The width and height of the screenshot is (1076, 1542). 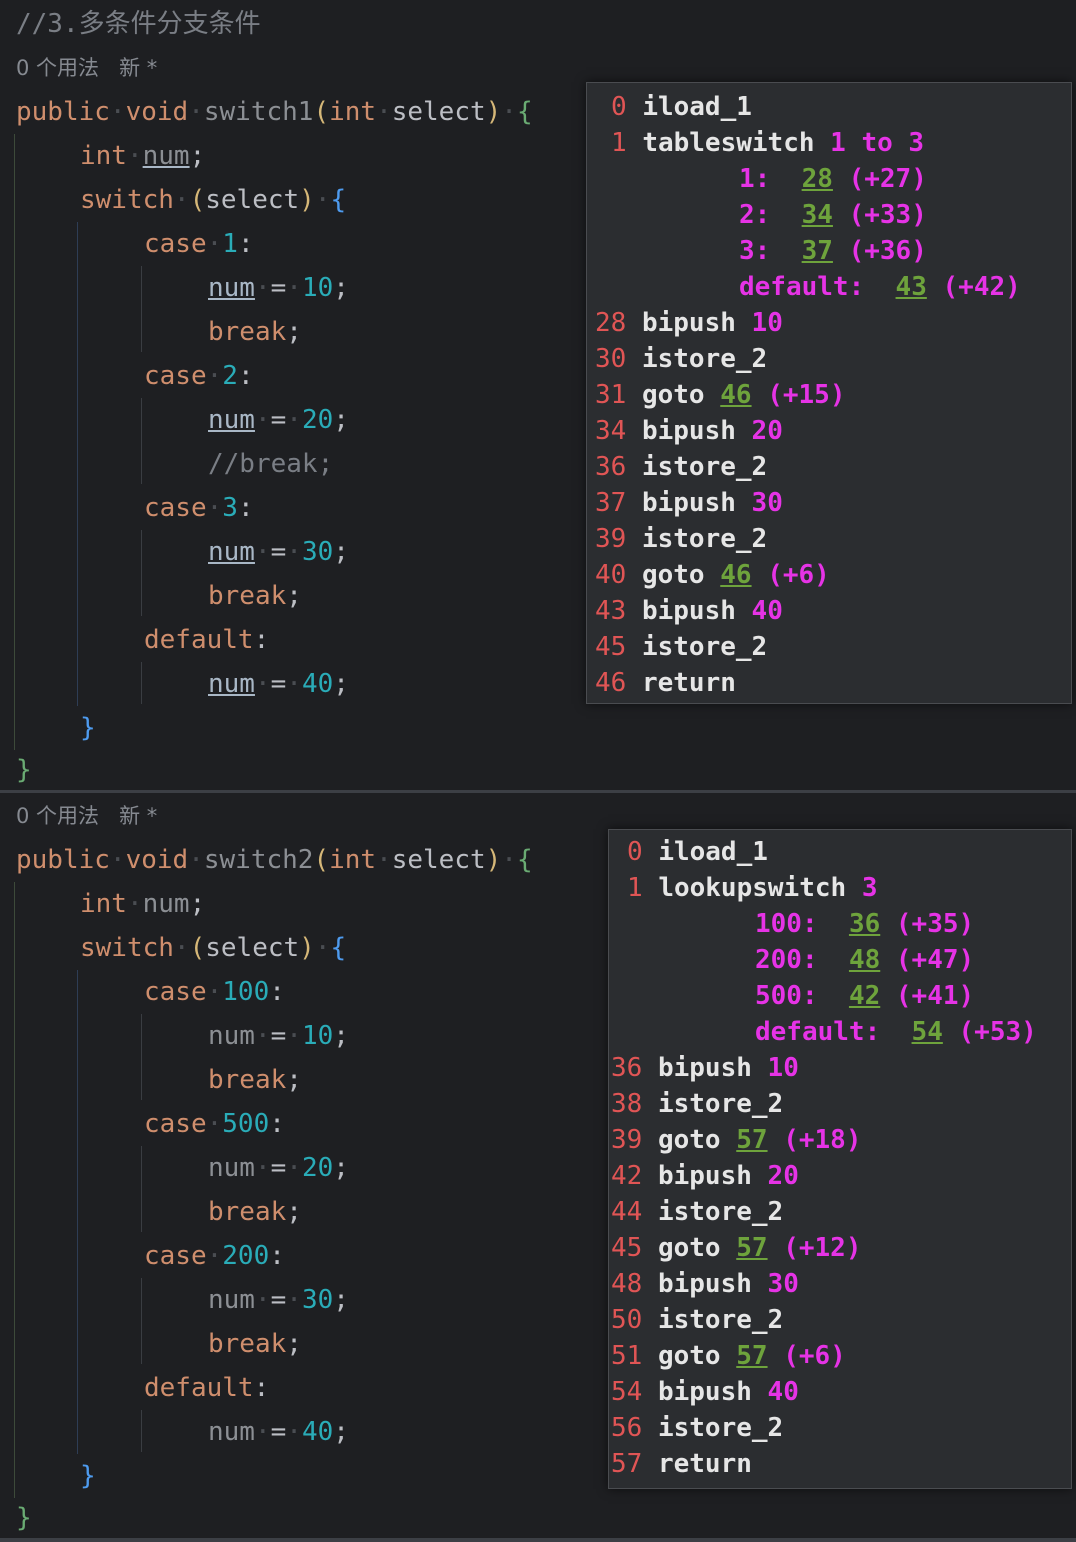 What do you see at coordinates (689, 503) in the screenshot?
I see `bytecode-row: 37 bipush 30` at bounding box center [689, 503].